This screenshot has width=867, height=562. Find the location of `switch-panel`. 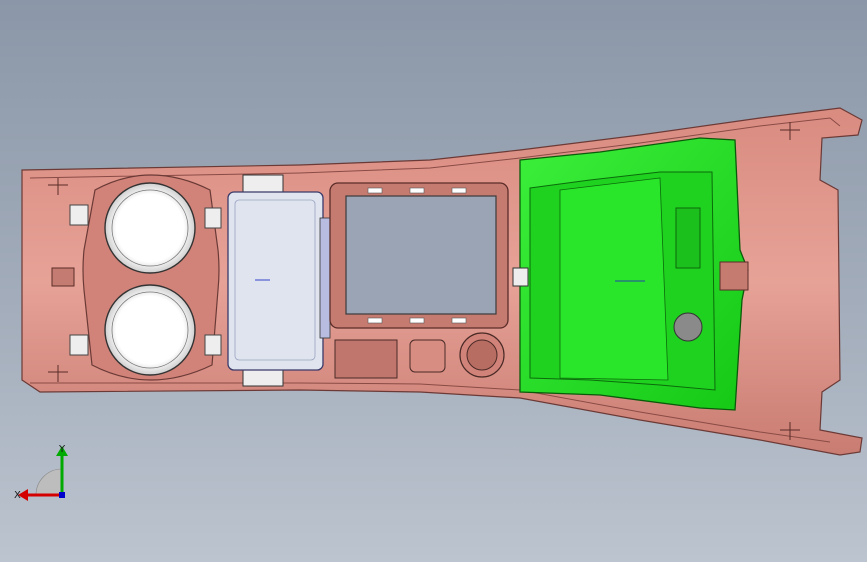

switch-panel is located at coordinates (279, 280).